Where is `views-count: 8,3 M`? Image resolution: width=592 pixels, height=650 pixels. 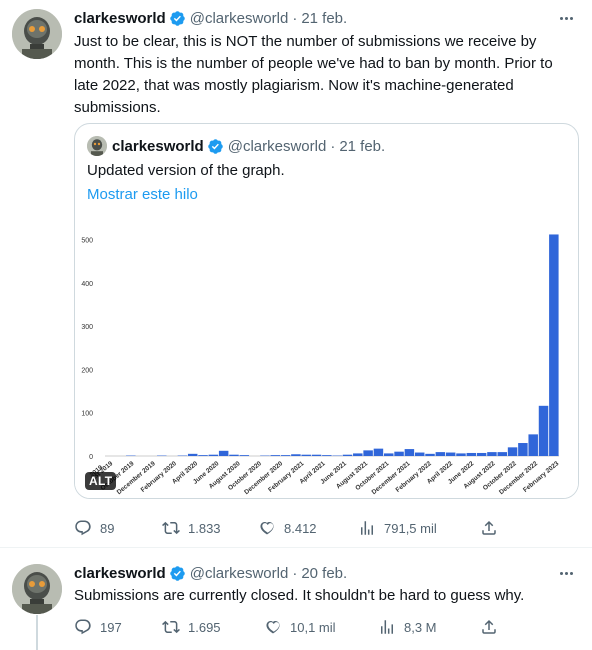 views-count: 8,3 M is located at coordinates (420, 627).